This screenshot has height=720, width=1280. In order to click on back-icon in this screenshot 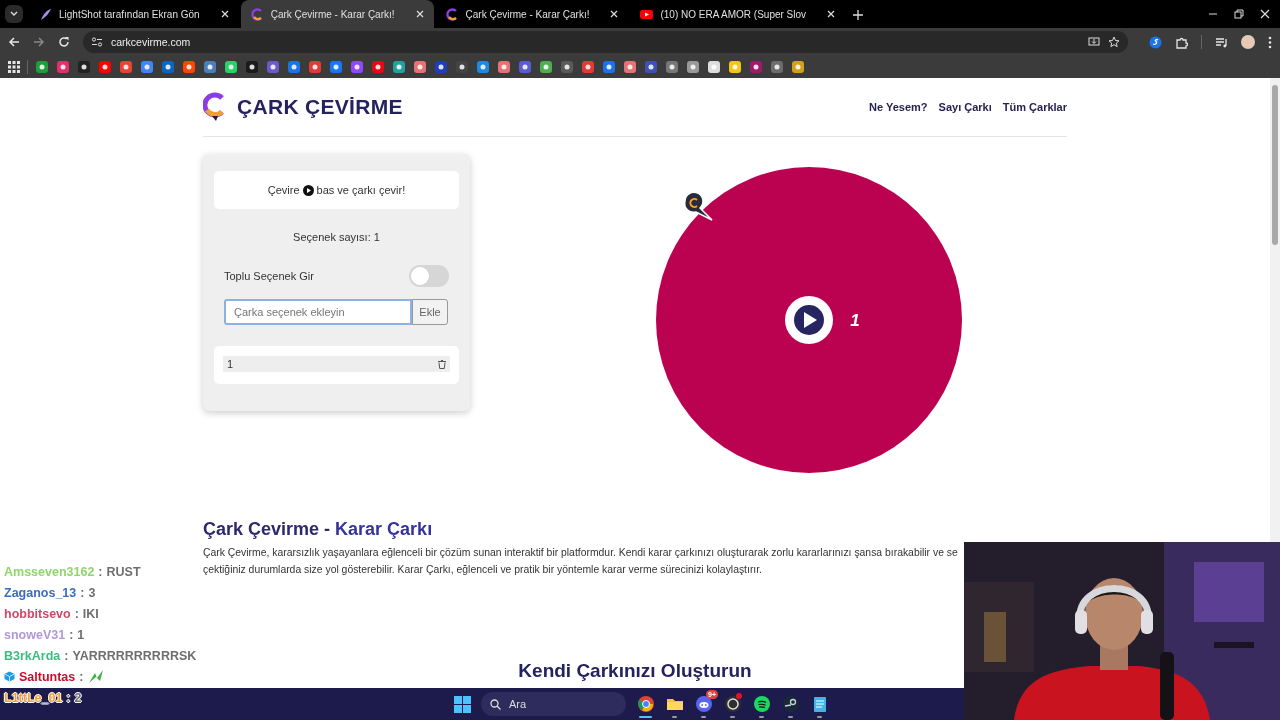, I will do `click(14, 42)`.